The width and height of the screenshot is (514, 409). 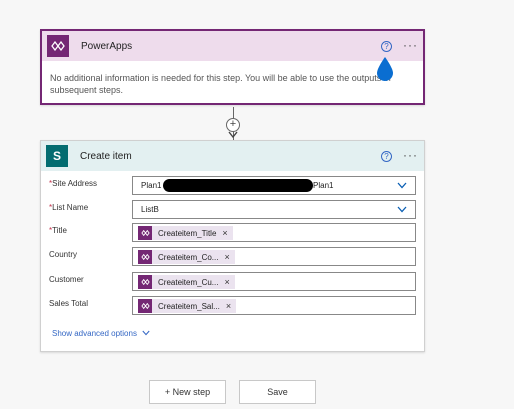 I want to click on sales-total-input: Createitem_Sal... ×, so click(x=274, y=305).